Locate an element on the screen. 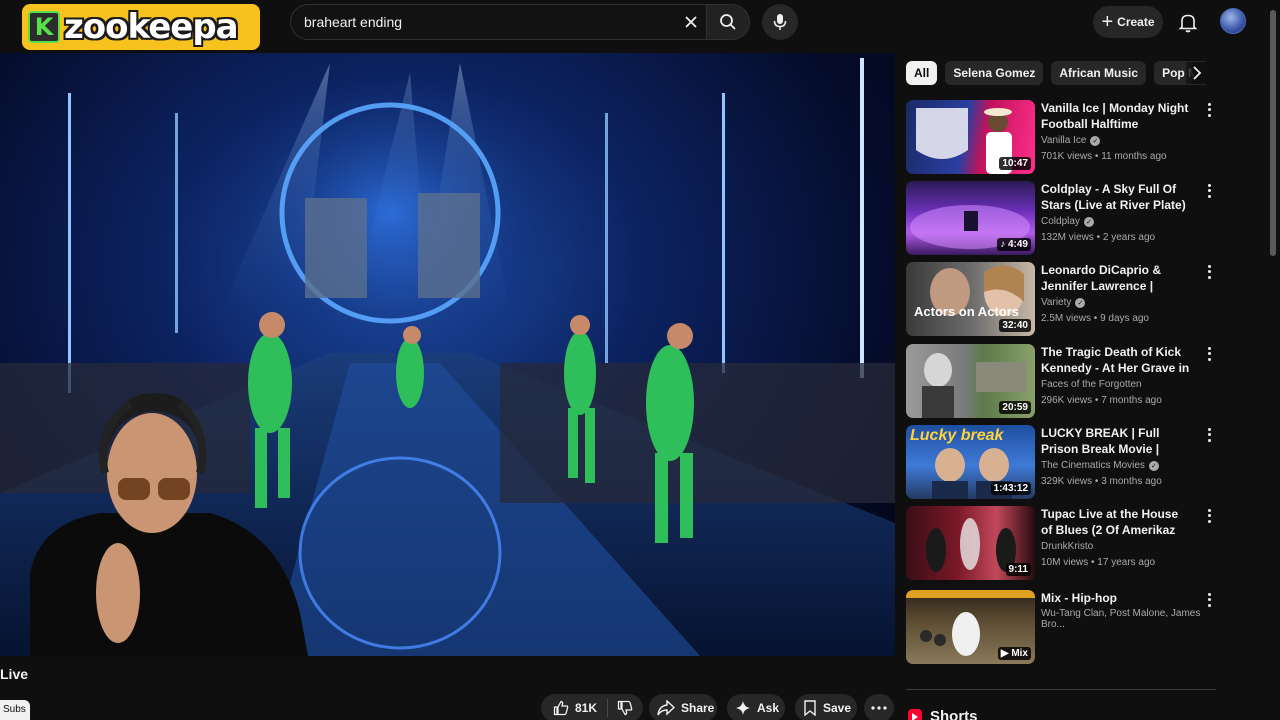 The image size is (1280, 720). bell-icon is located at coordinates (1188, 23).